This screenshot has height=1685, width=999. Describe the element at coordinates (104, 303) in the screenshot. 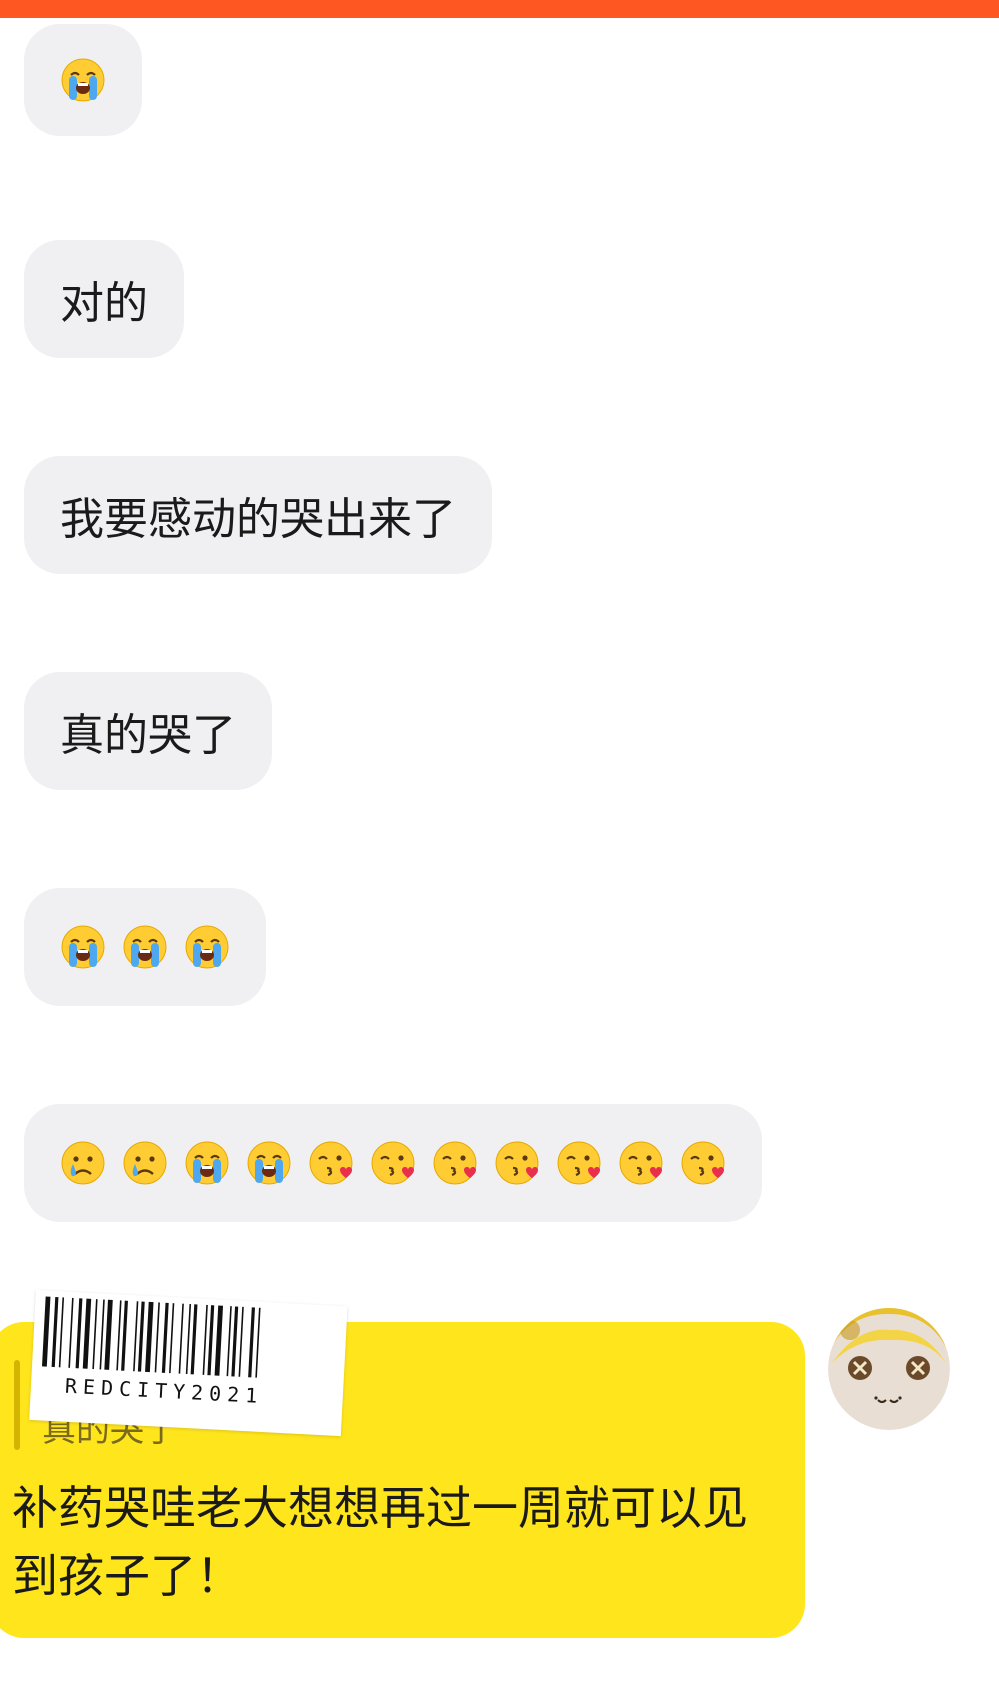

I see `message-text: 对的` at that location.